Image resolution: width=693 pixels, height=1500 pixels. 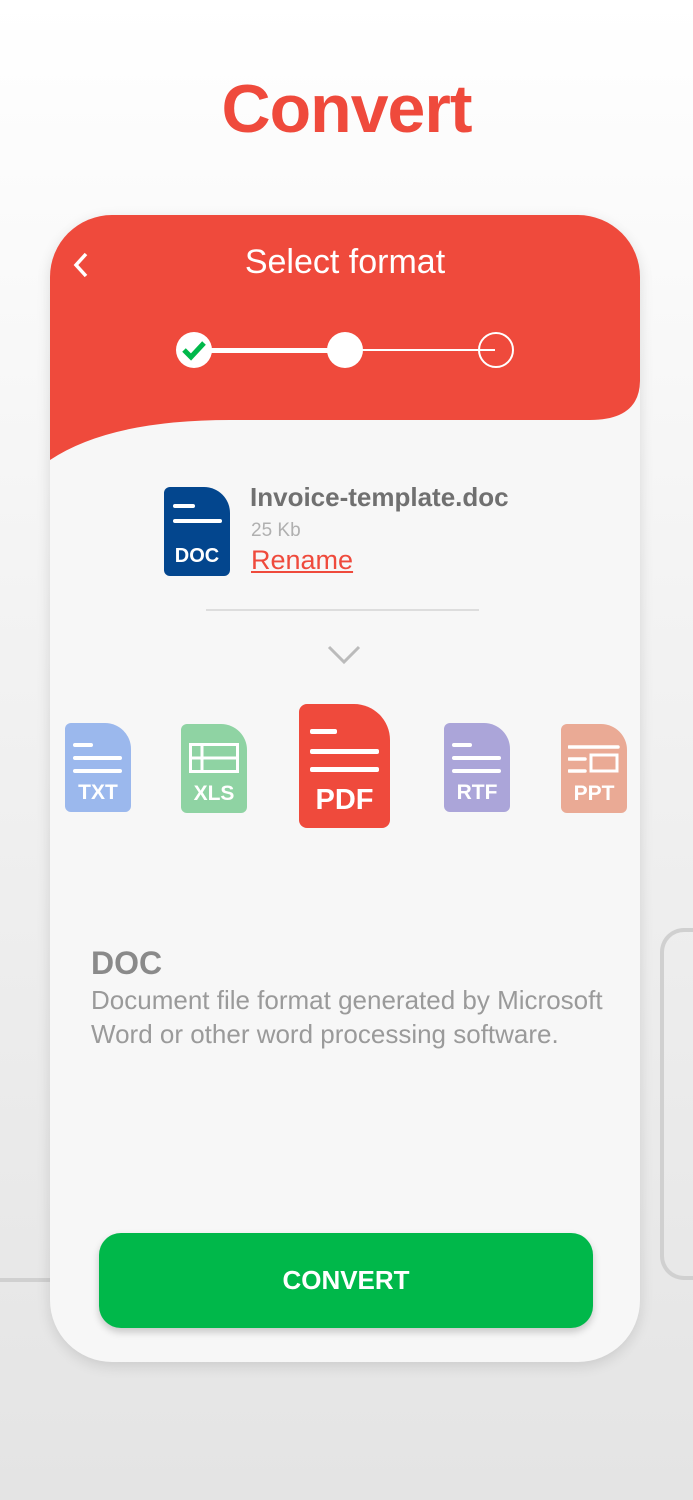 I want to click on decorative-line, so click(x=676, y=1104).